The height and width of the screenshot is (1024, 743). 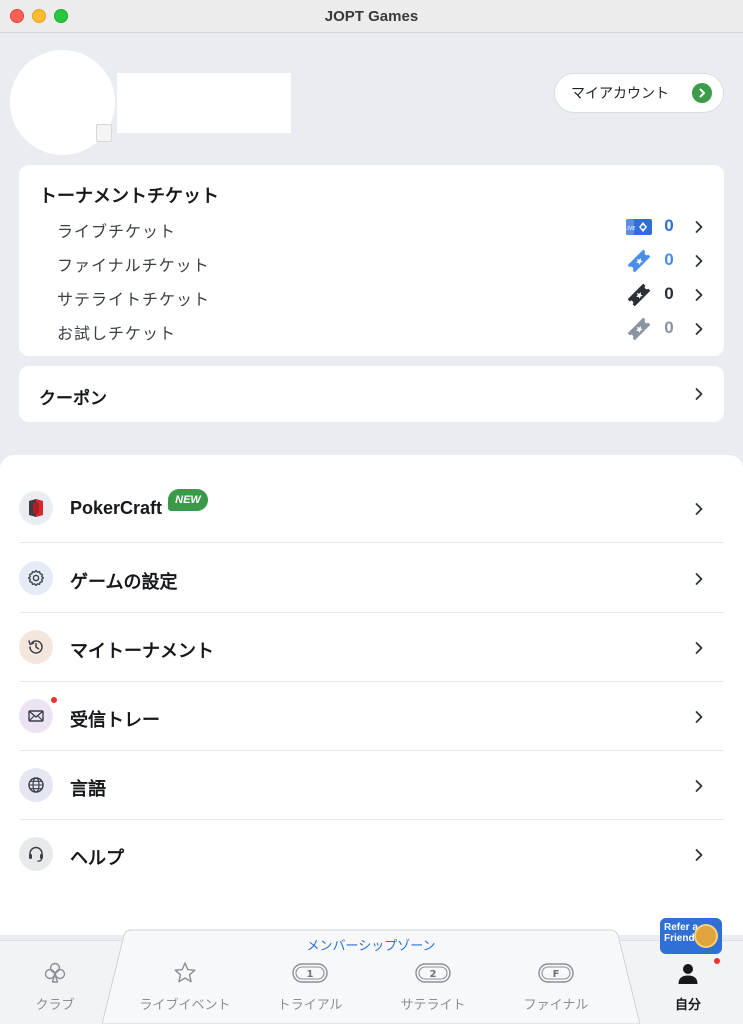 I want to click on svg-text: 2, so click(x=433, y=974).